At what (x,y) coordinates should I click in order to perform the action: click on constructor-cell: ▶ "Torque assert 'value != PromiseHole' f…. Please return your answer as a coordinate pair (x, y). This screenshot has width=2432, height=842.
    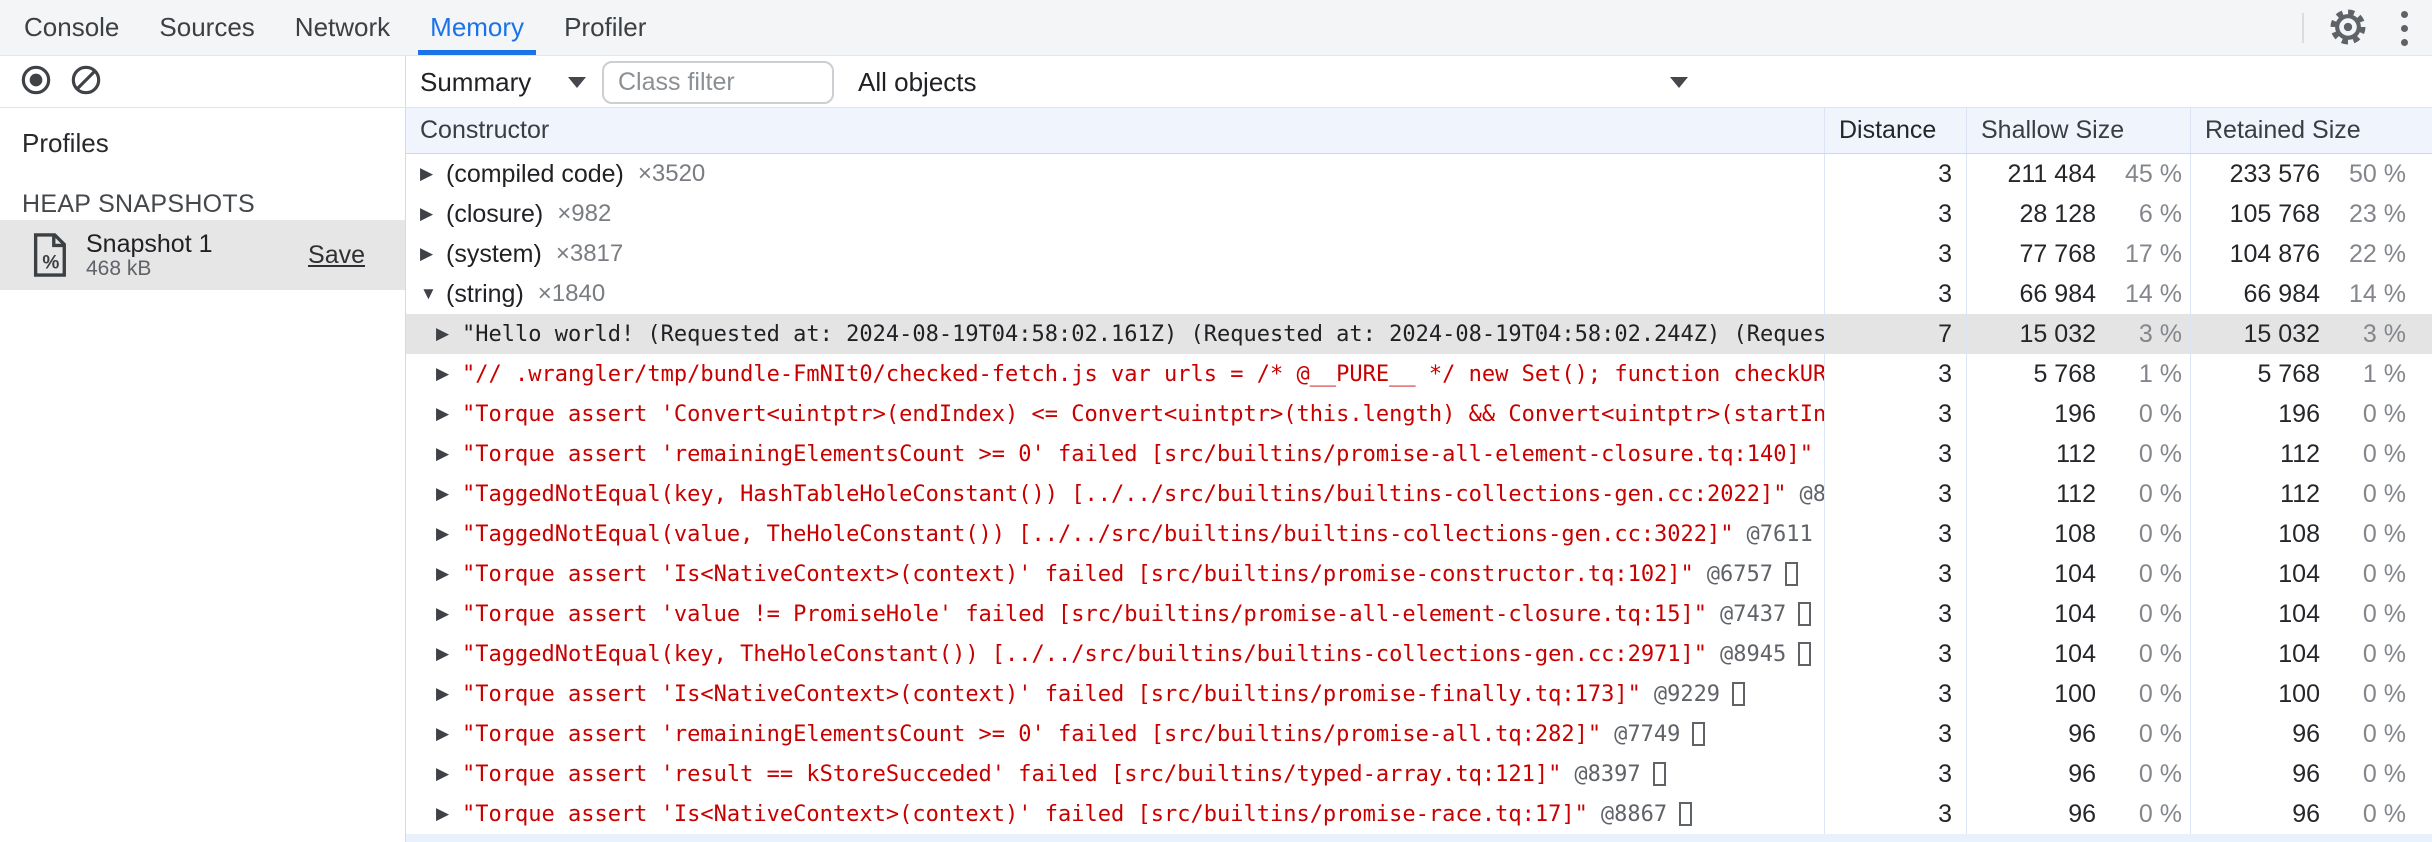
    Looking at the image, I should click on (1115, 614).